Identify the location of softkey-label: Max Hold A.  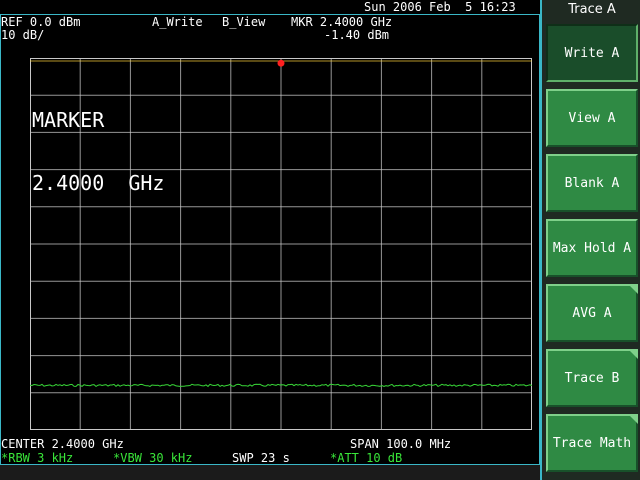
(592, 248).